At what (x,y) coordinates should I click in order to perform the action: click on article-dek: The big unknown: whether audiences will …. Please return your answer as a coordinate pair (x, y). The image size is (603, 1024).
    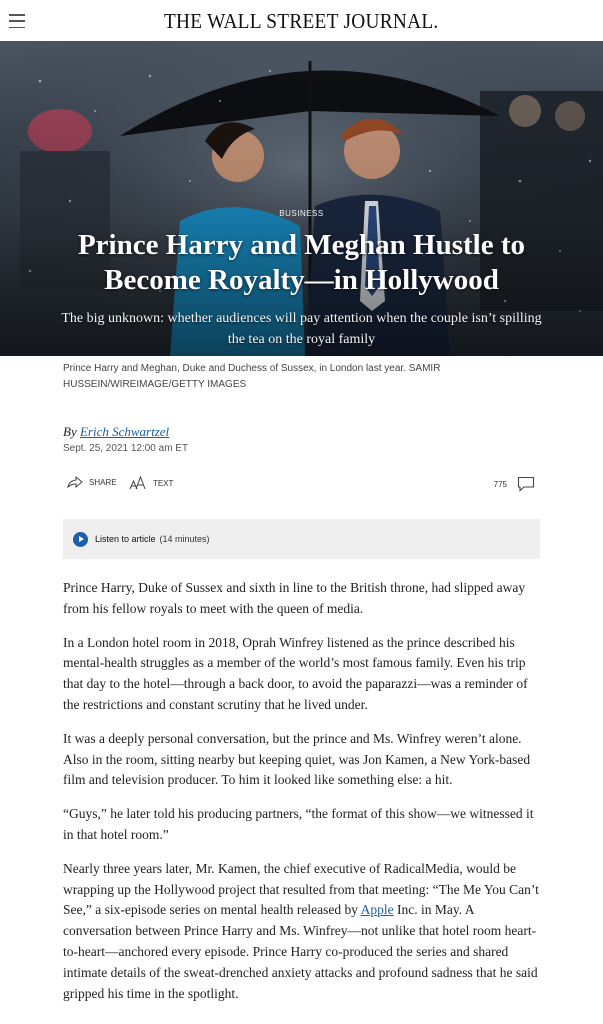
    Looking at the image, I should click on (301, 329).